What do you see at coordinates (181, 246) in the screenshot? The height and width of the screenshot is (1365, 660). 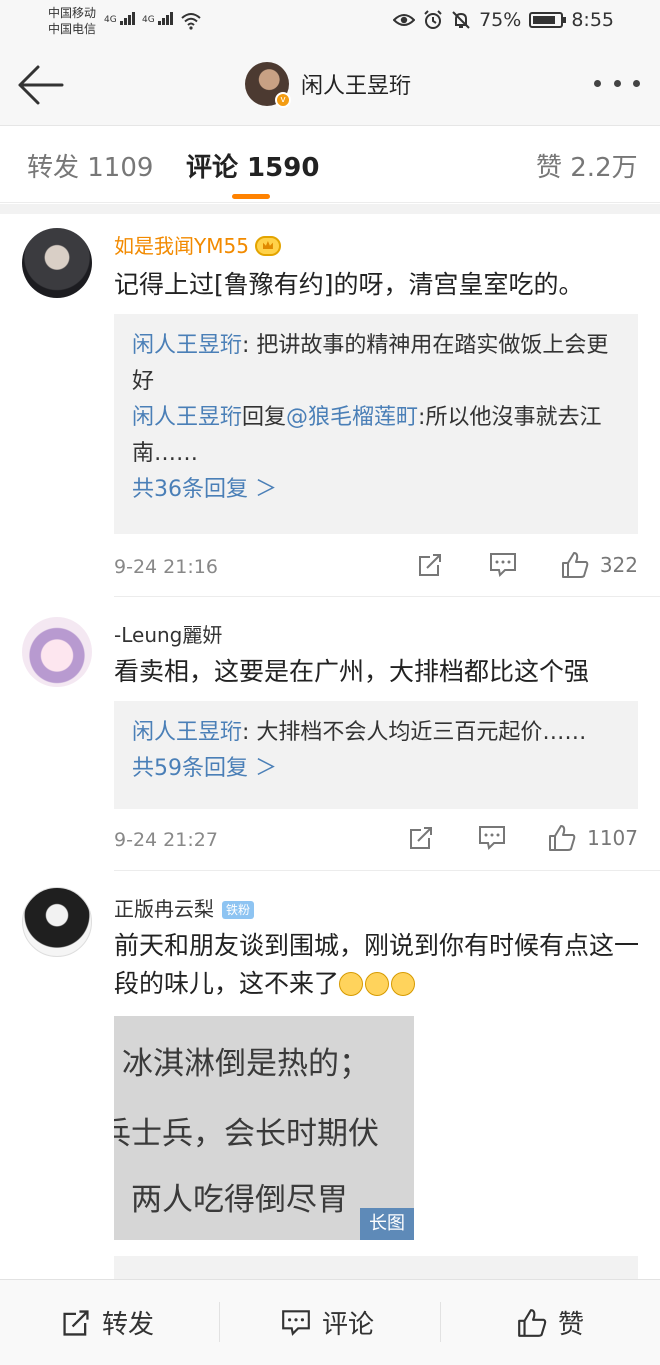 I see `username-text: 如是我闻YM55` at bounding box center [181, 246].